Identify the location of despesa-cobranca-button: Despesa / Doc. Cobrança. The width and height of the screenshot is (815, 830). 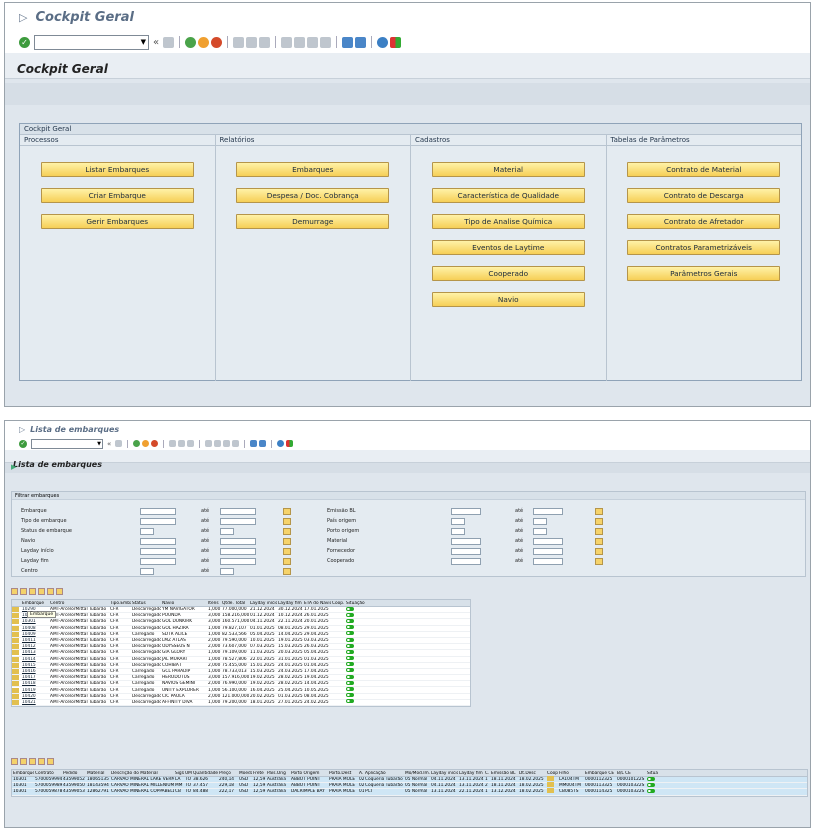
(313, 195).